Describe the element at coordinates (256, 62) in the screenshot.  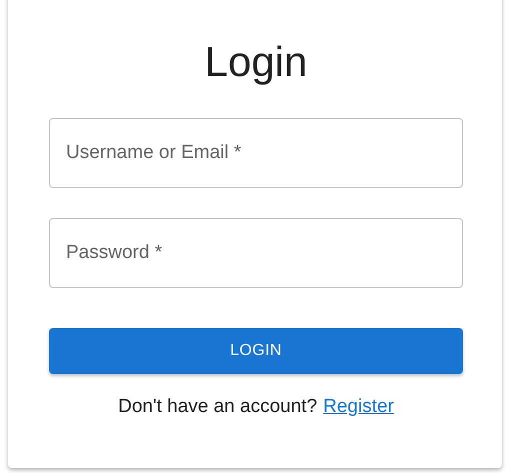
I see `login-title: Login` at that location.